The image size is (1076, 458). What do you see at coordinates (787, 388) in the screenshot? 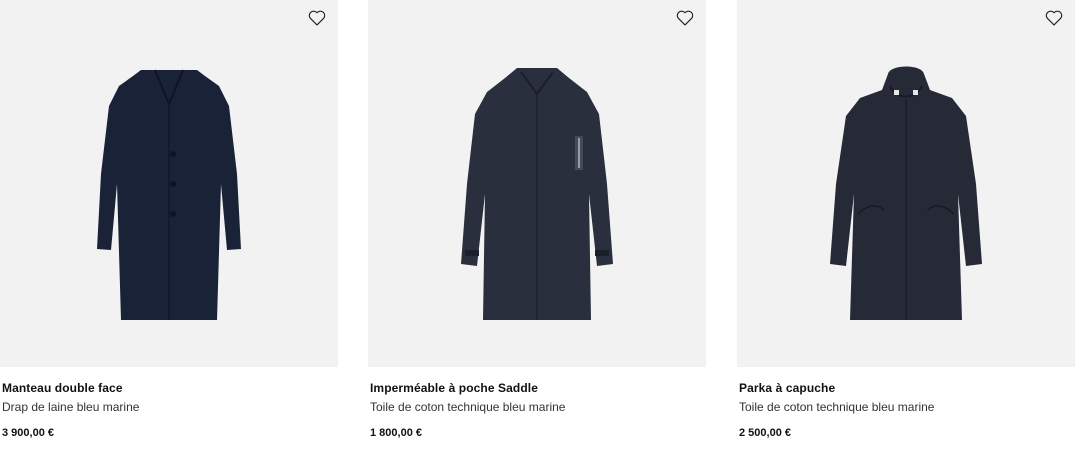
I see `product-name: Parka à capuche` at bounding box center [787, 388].